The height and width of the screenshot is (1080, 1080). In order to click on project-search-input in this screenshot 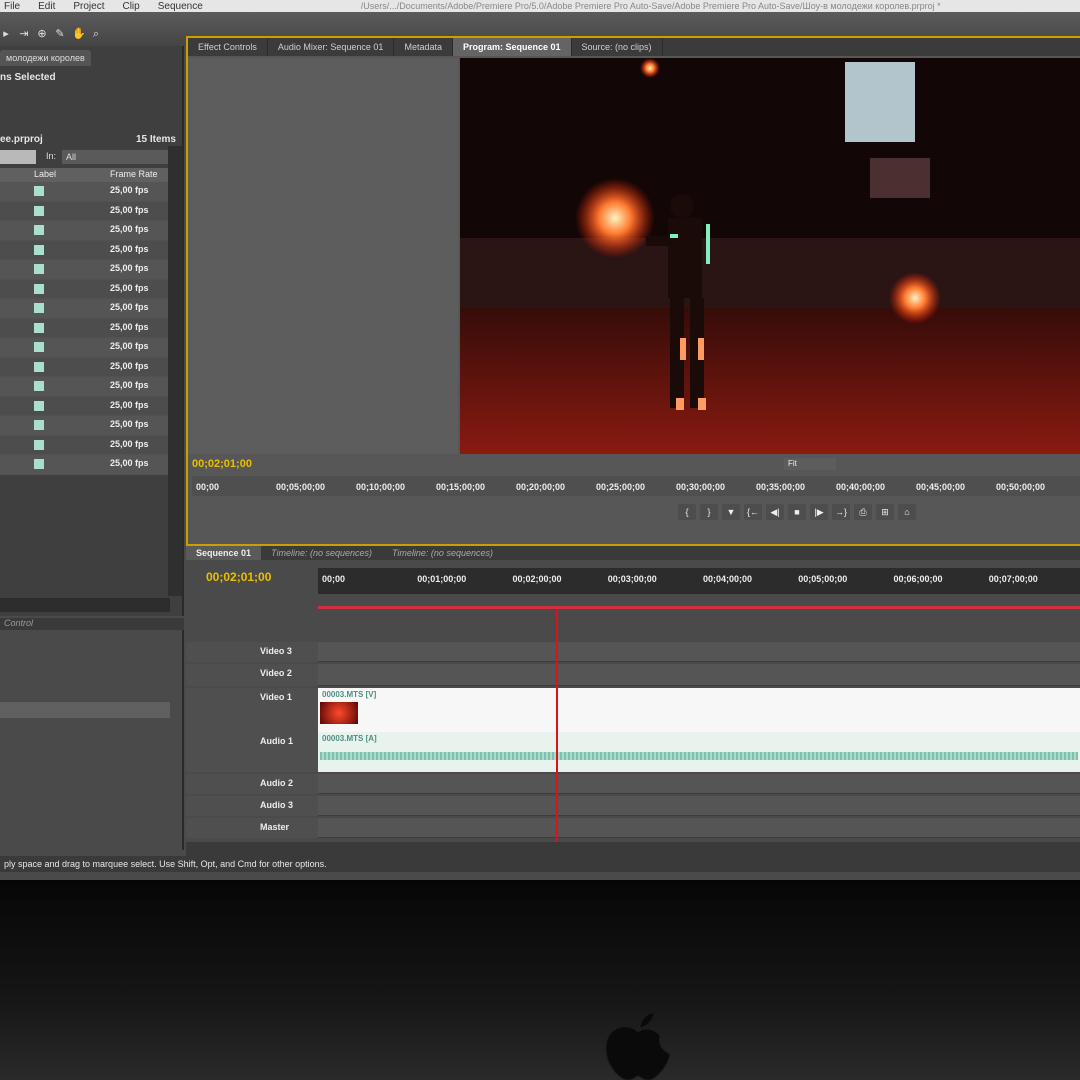, I will do `click(18, 157)`.